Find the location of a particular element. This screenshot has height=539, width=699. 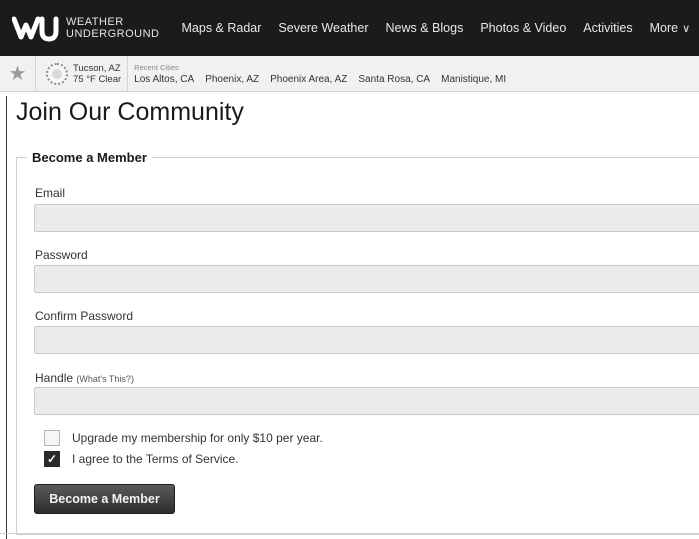

star-icon: ★ is located at coordinates (18, 73).